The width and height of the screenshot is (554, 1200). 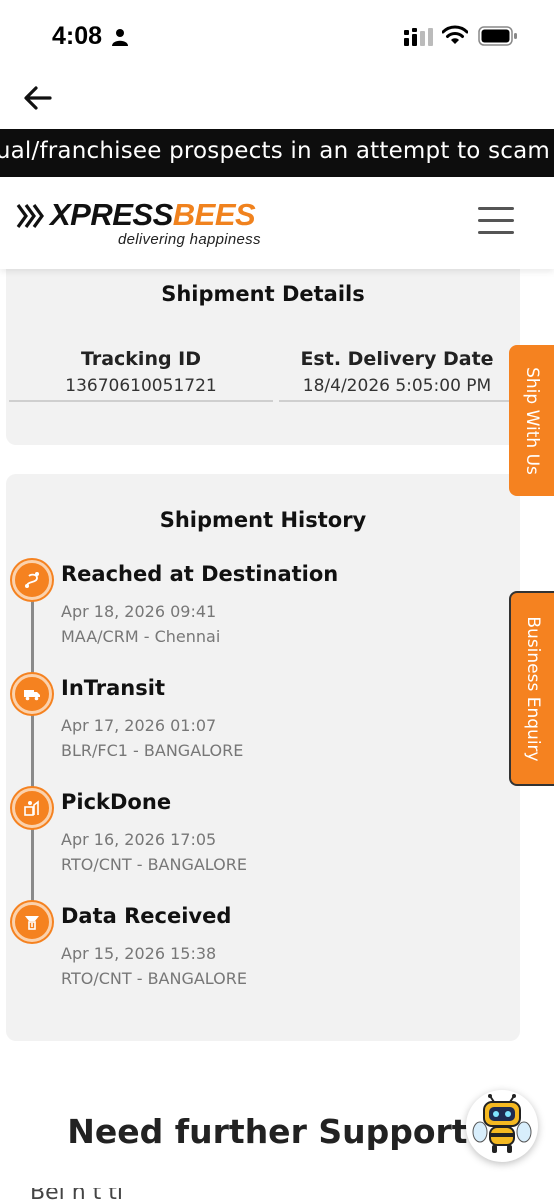 I want to click on event-location: MAA/CRM - Chennai, so click(x=141, y=636).